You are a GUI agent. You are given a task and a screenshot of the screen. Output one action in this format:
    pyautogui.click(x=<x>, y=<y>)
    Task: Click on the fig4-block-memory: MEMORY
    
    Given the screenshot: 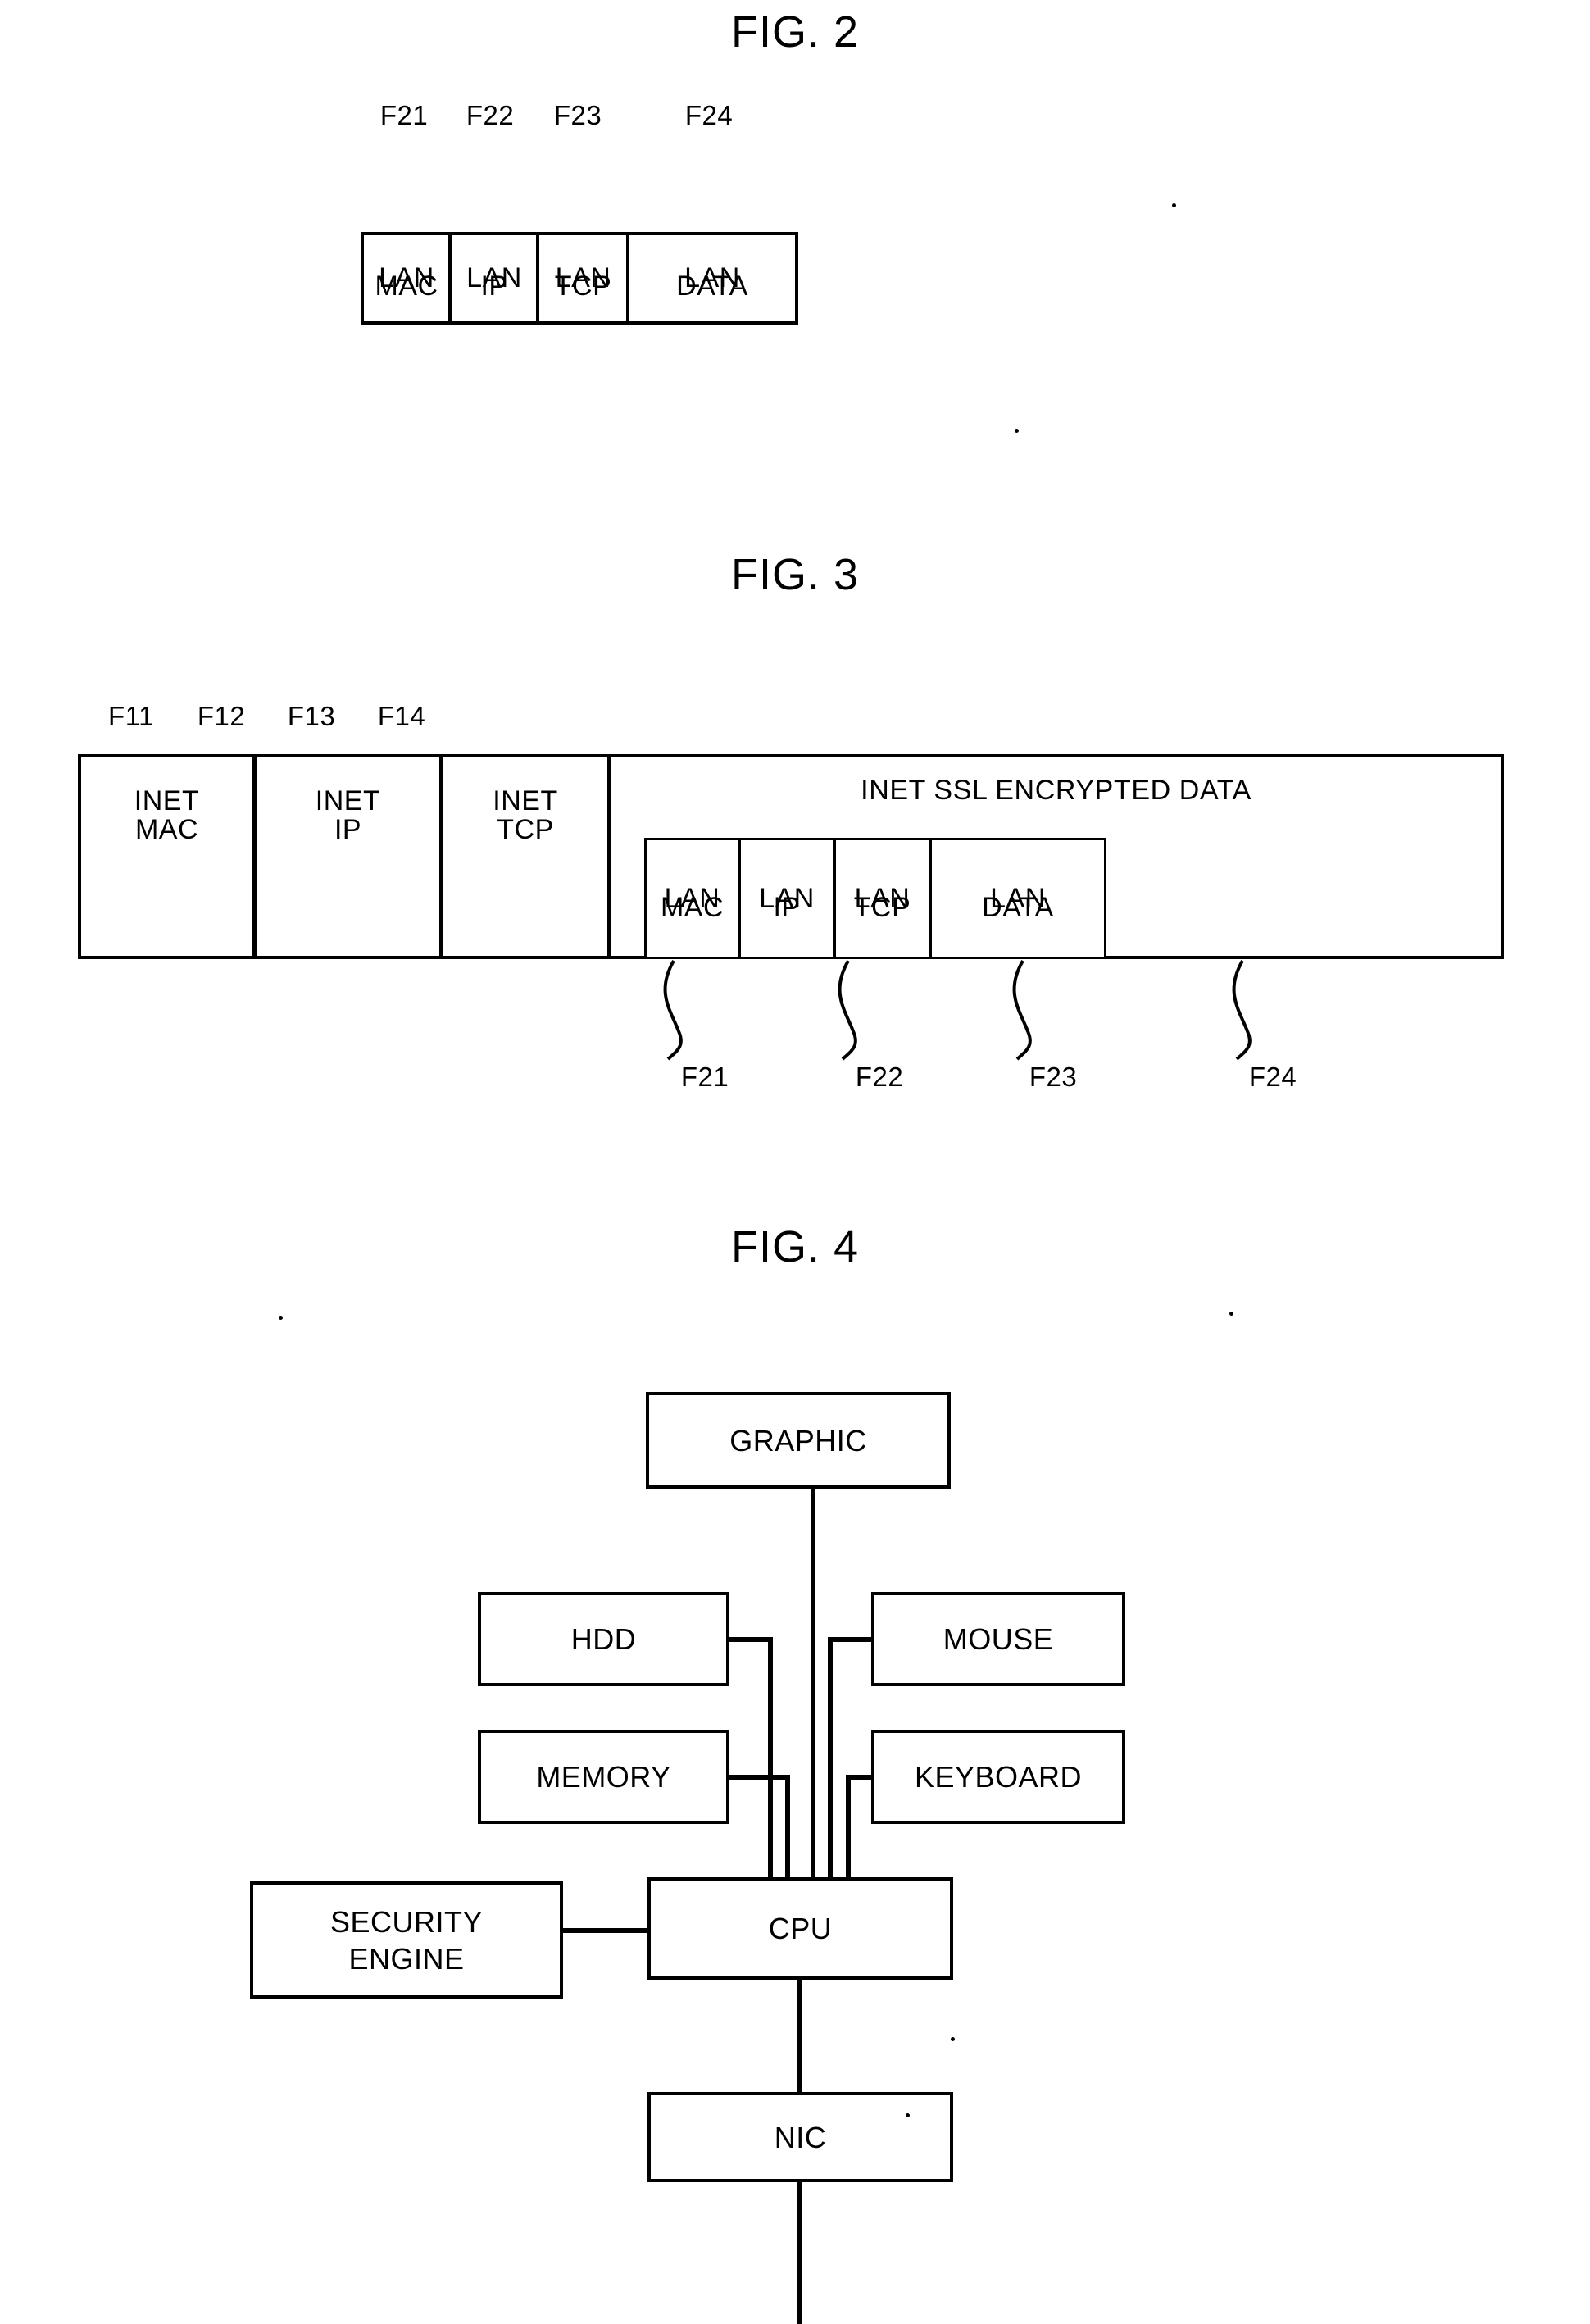 What is the action you would take?
    pyautogui.click(x=603, y=1777)
    